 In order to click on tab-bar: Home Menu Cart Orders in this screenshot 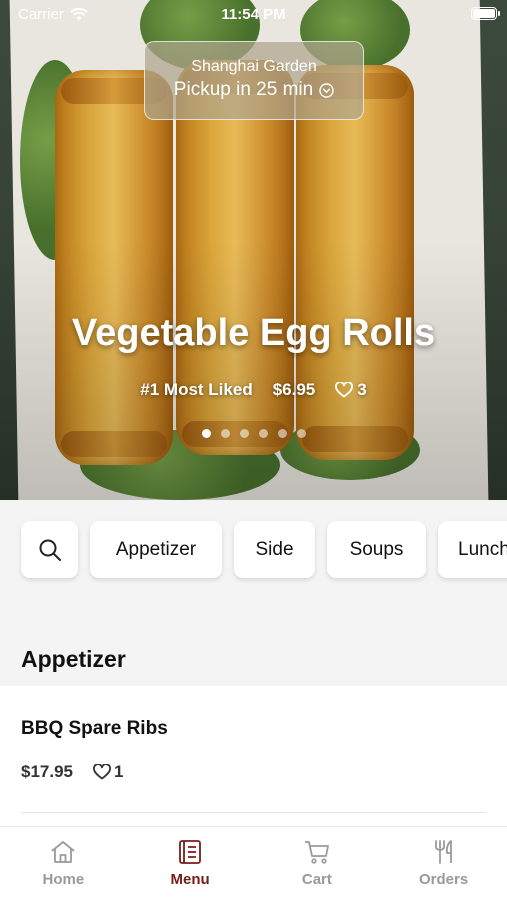, I will do `click(253, 863)`.